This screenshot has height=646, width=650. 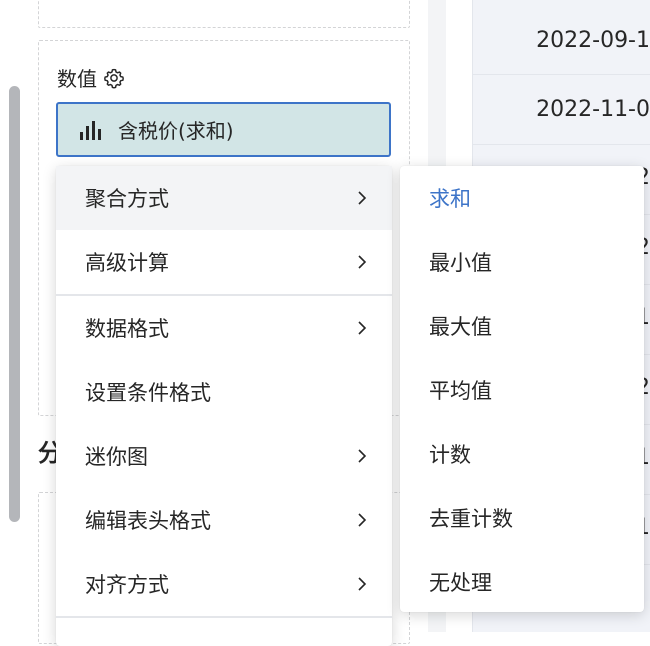 What do you see at coordinates (90, 130) in the screenshot?
I see `bar-chart-icon` at bounding box center [90, 130].